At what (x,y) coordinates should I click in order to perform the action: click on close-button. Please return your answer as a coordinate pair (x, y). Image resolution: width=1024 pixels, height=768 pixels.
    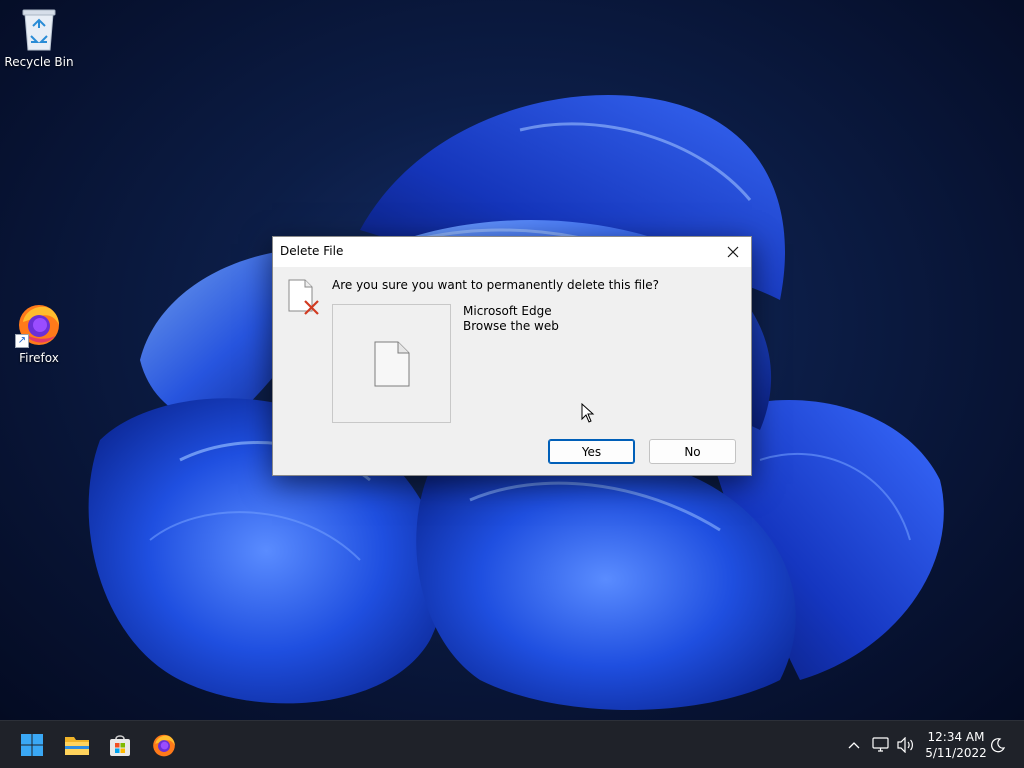
    Looking at the image, I should click on (733, 252).